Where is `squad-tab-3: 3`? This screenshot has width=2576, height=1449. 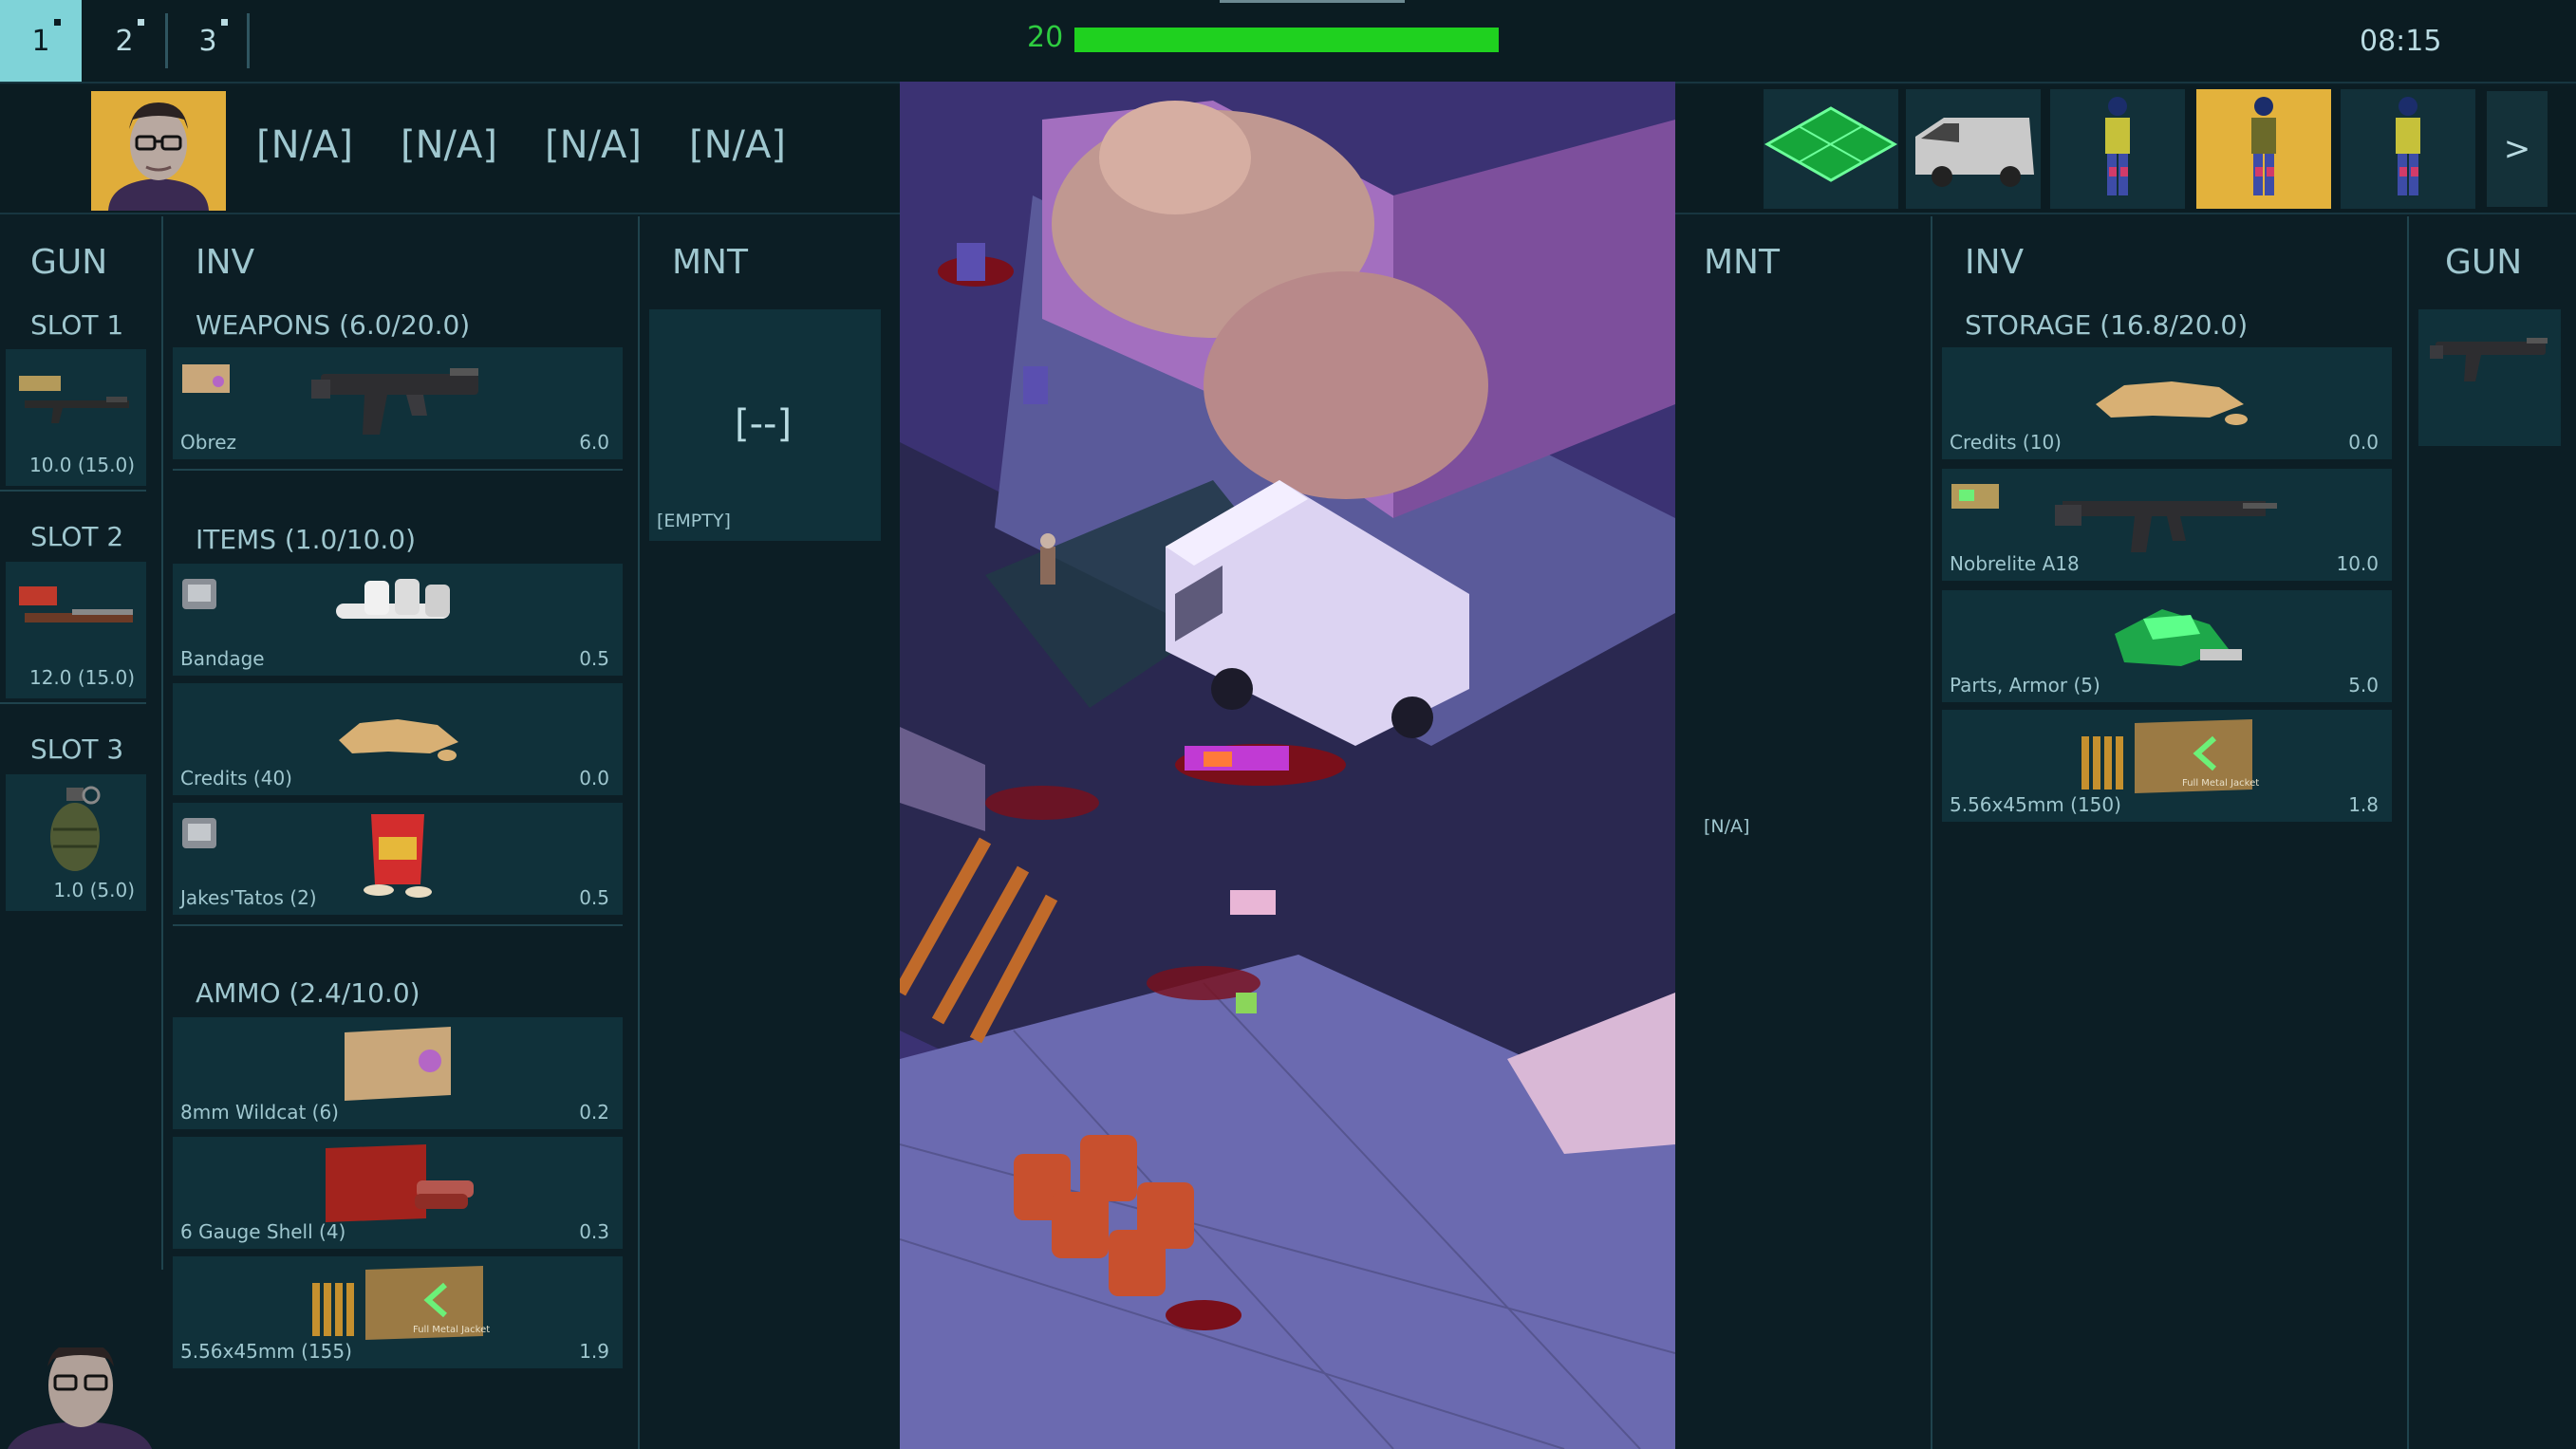
squad-tab-3: 3 is located at coordinates (208, 41).